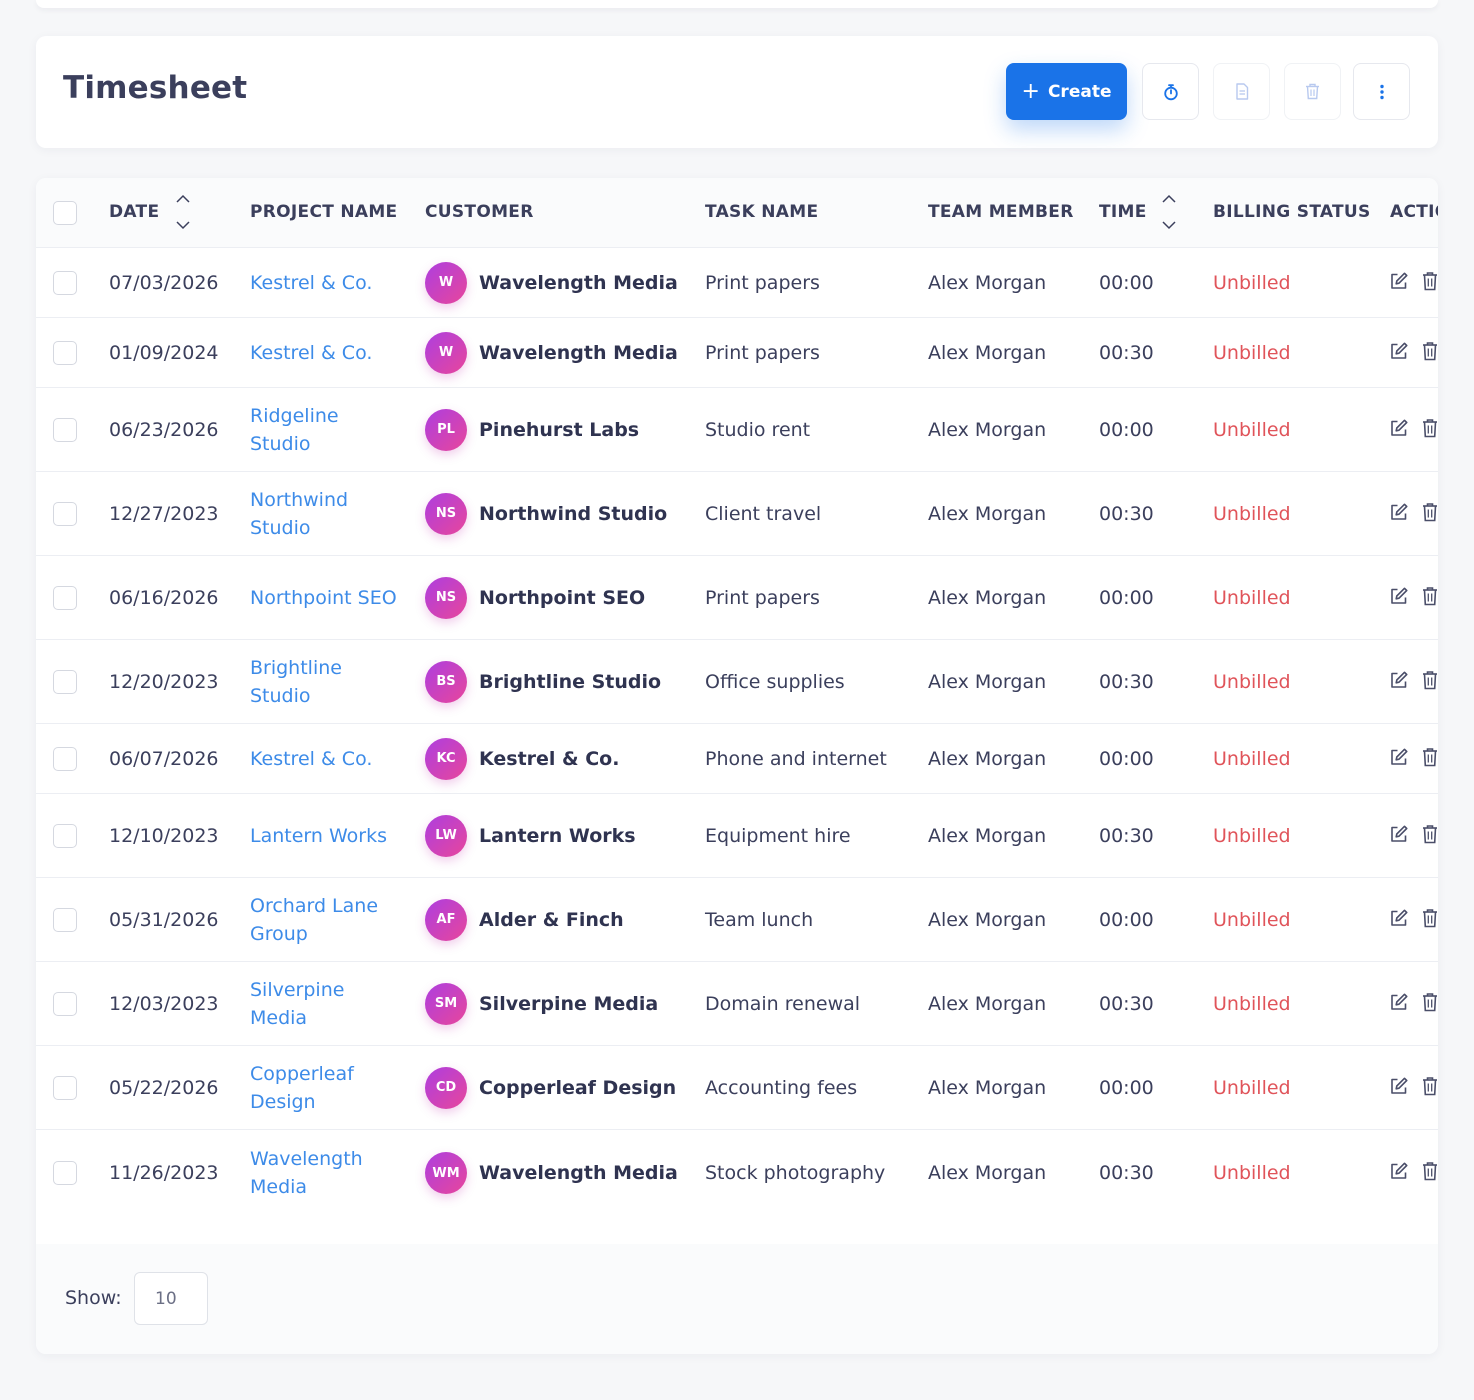 The width and height of the screenshot is (1474, 1400). Describe the element at coordinates (325, 598) in the screenshot. I see `row-project-link: Northpoint SEO` at that location.